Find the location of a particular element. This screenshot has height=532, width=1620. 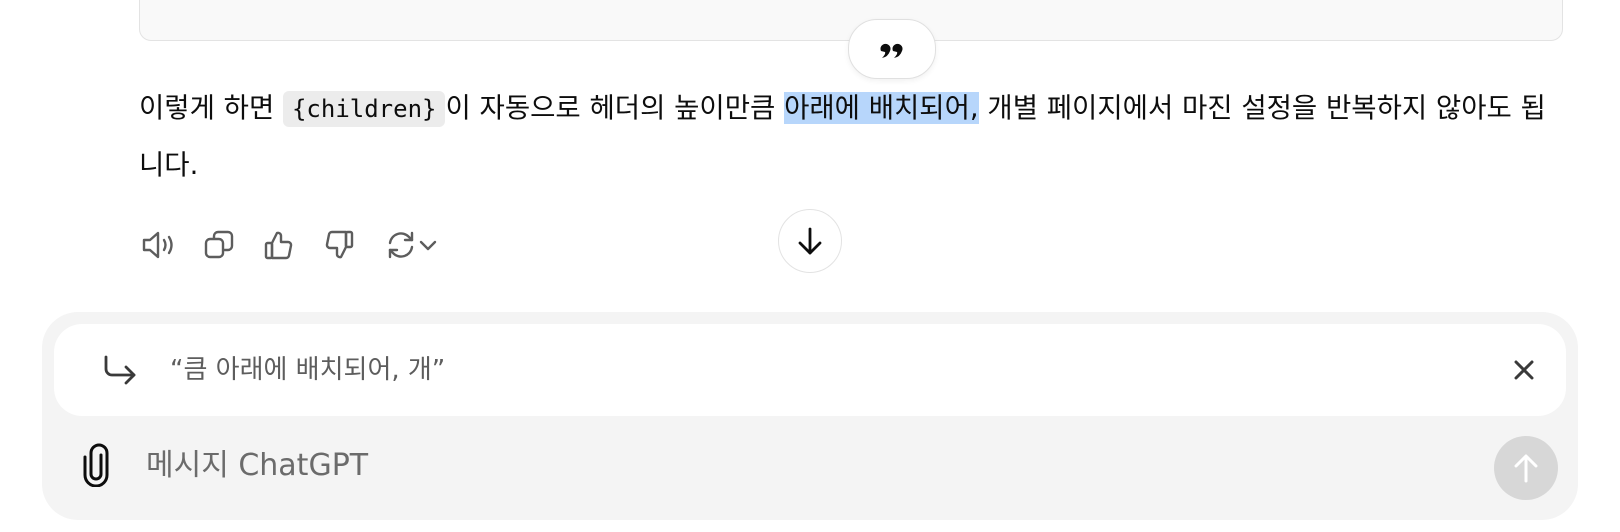

arrow-down-icon is located at coordinates (810, 241).